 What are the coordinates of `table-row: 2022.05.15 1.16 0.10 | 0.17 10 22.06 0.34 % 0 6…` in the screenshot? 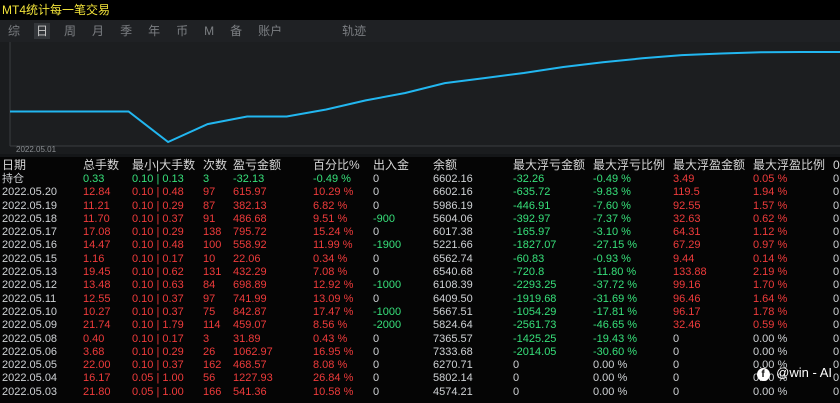 It's located at (420, 259).